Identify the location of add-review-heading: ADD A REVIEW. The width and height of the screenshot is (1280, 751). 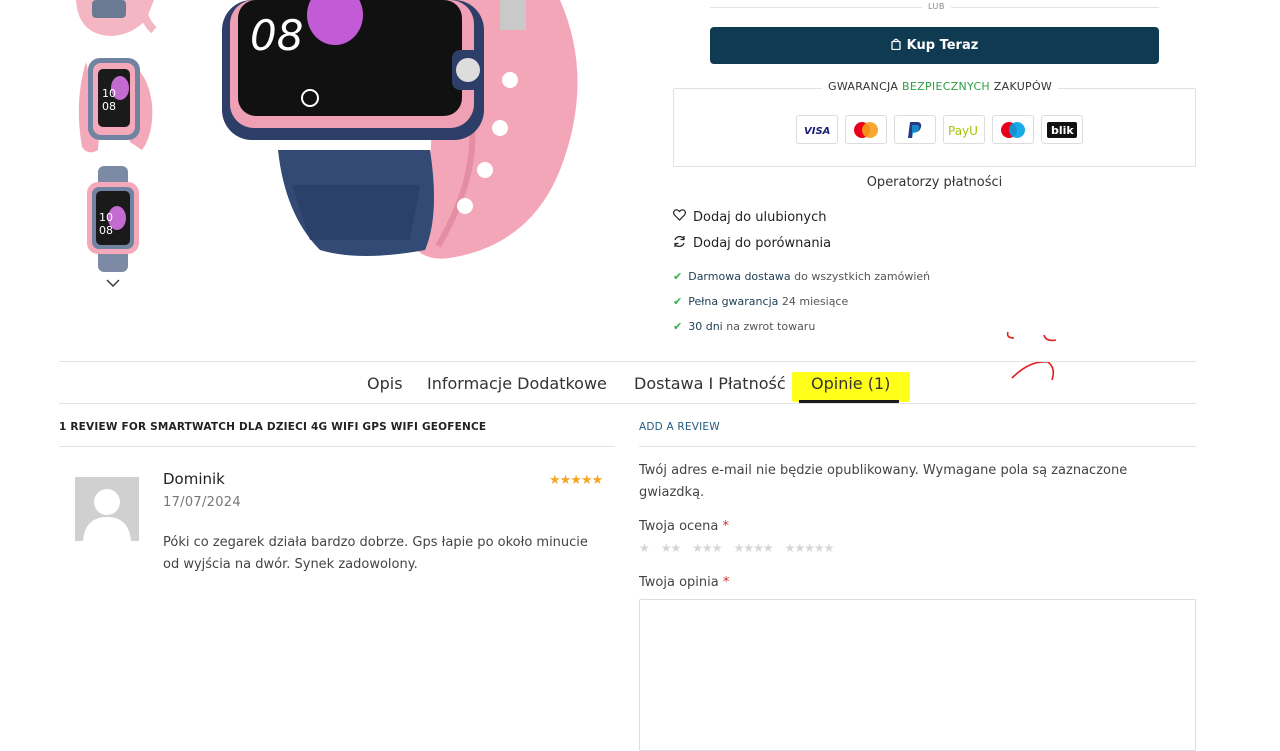
(679, 427).